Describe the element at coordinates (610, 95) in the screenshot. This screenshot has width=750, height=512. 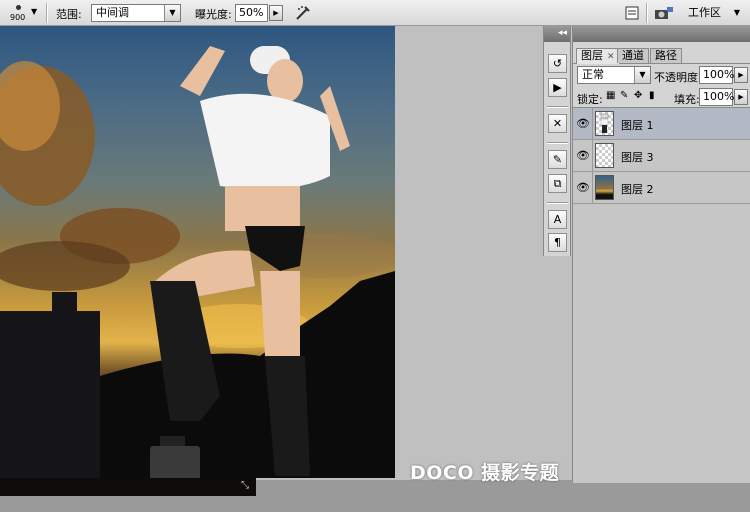
I see `lock-transparency-icon: ▦` at that location.